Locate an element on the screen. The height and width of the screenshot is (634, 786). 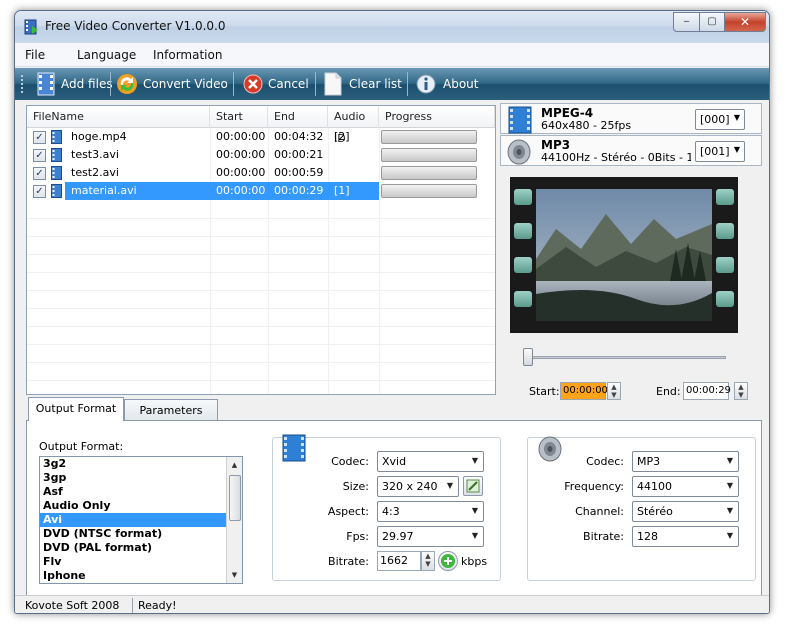
video-bitrate-spinner: ▲ ▼ is located at coordinates (428, 561).